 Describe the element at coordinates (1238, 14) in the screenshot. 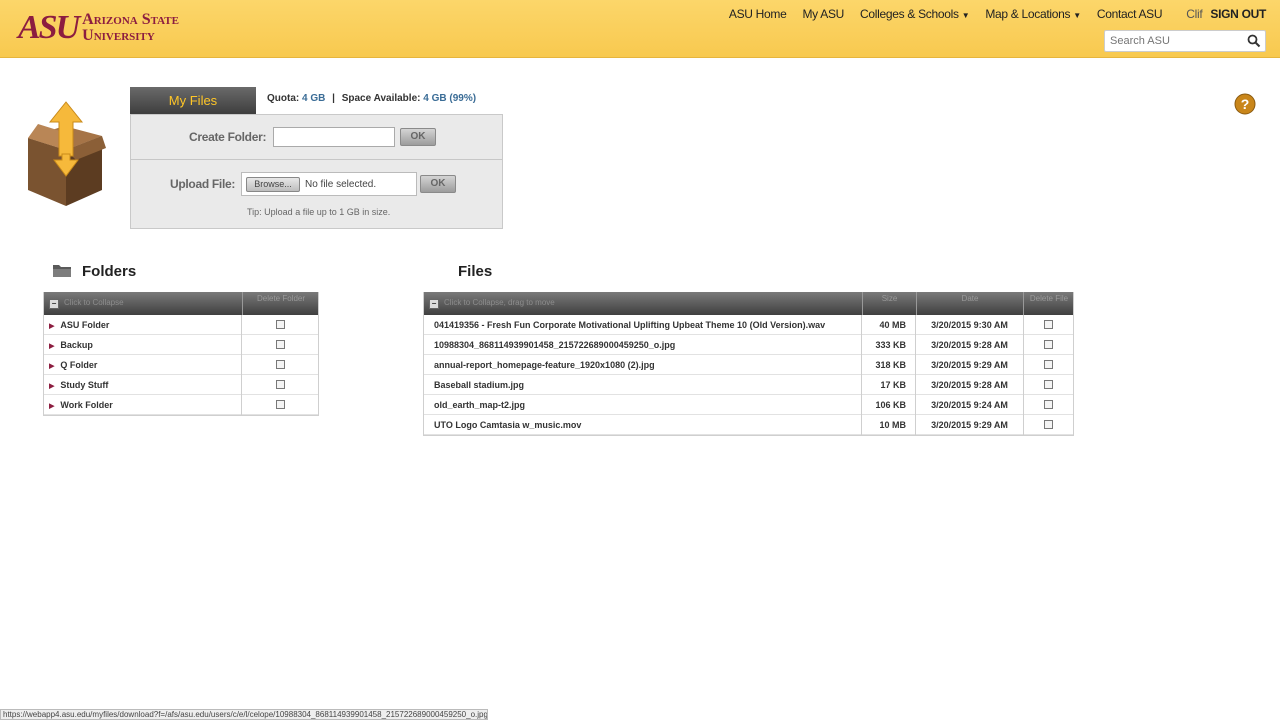

I see `sign-out-link: SIGN OUT` at that location.